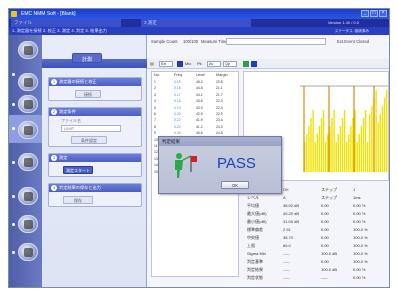 The height and width of the screenshot is (299, 398). Describe the element at coordinates (195, 82) in the screenshot. I see `table-row: 1 0.15 45.2 20.8` at that location.